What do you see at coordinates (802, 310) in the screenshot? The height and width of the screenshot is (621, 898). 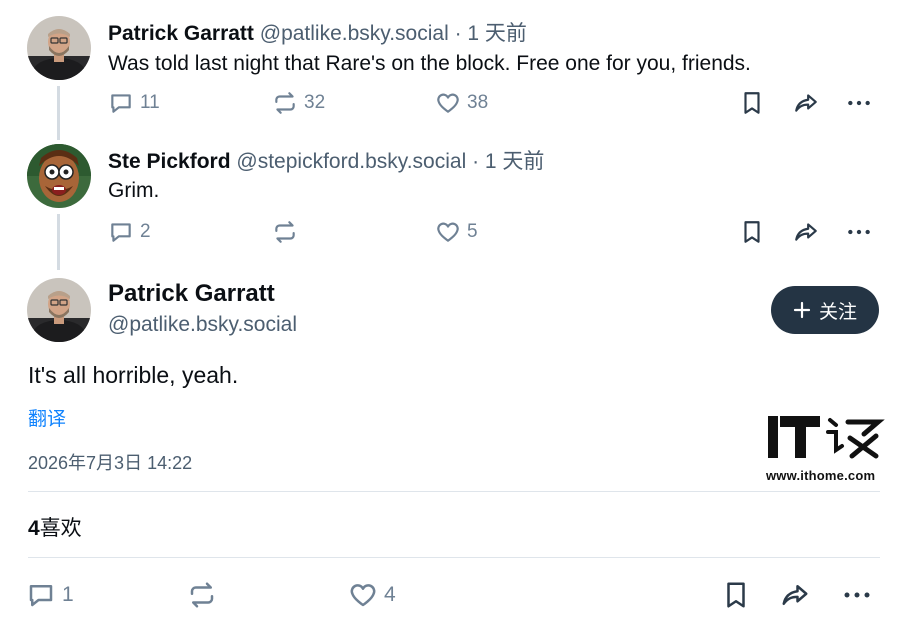 I see `plus-icon` at bounding box center [802, 310].